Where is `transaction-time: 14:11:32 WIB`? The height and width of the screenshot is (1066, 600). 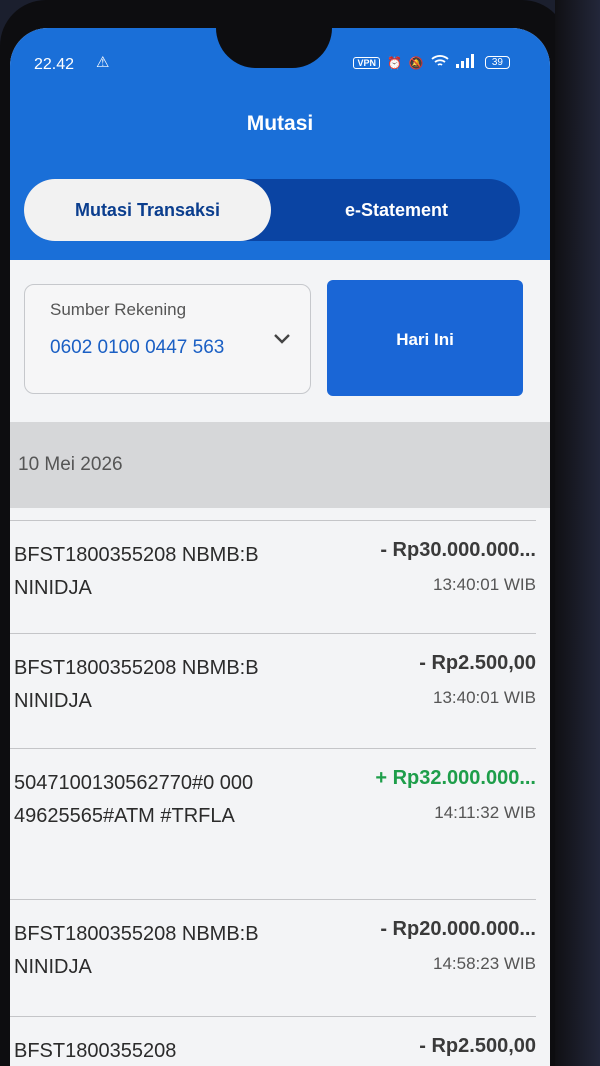 transaction-time: 14:11:32 WIB is located at coordinates (485, 812).